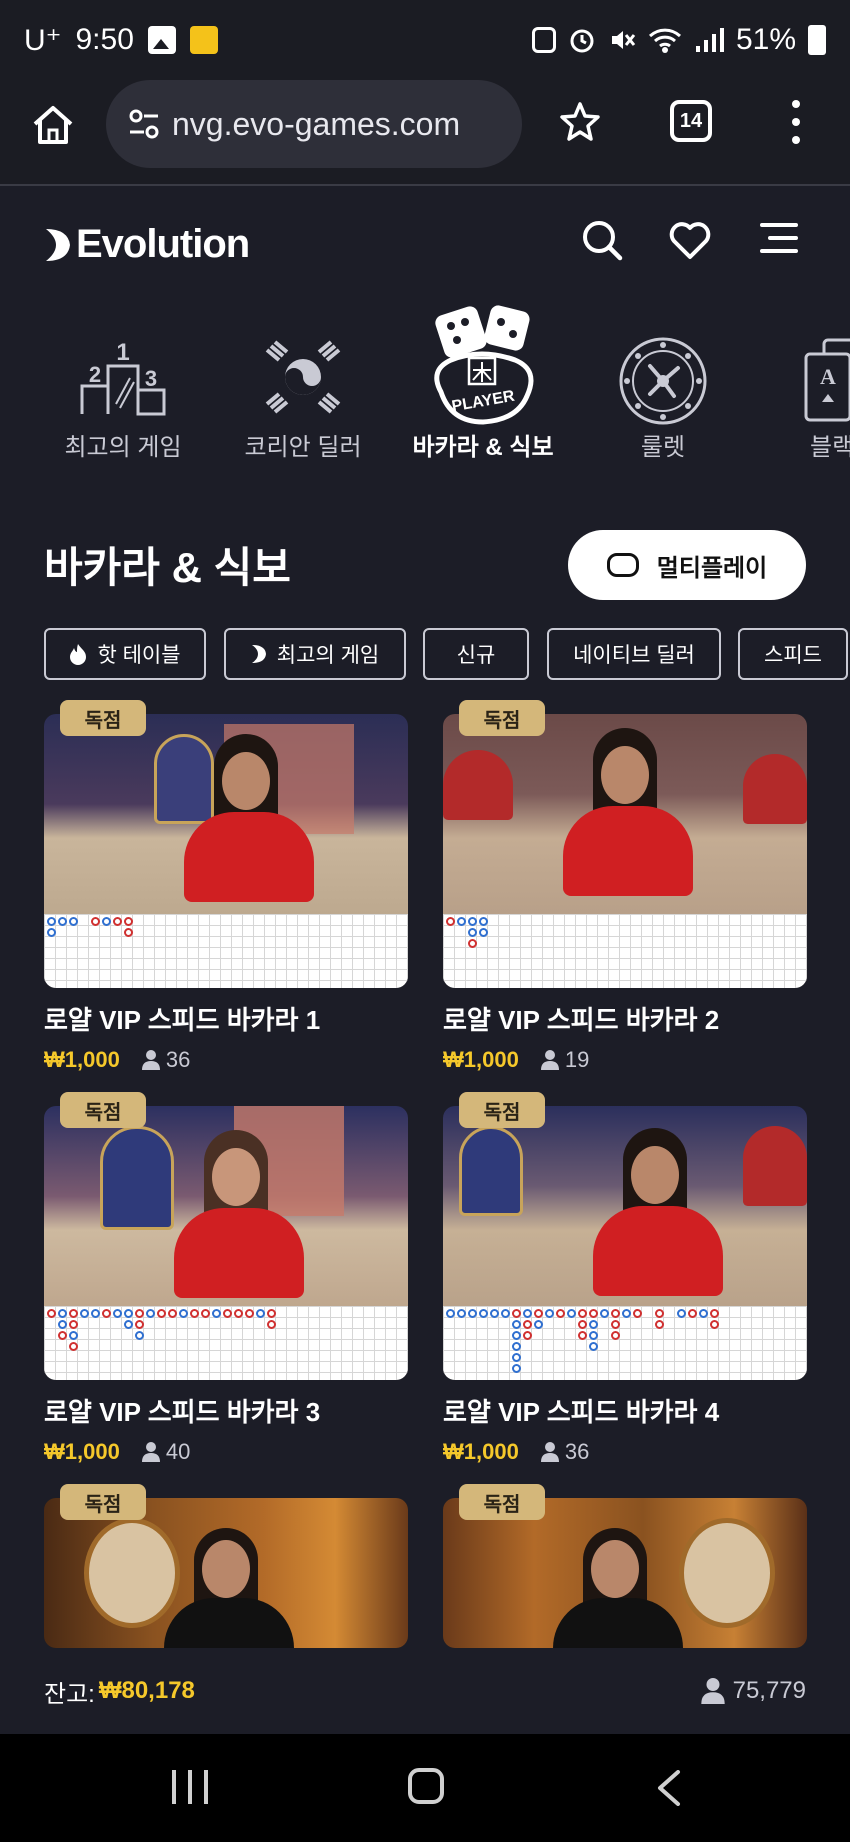 This screenshot has width=850, height=1842. What do you see at coordinates (664, 40) in the screenshot?
I see `wifi-icon` at bounding box center [664, 40].